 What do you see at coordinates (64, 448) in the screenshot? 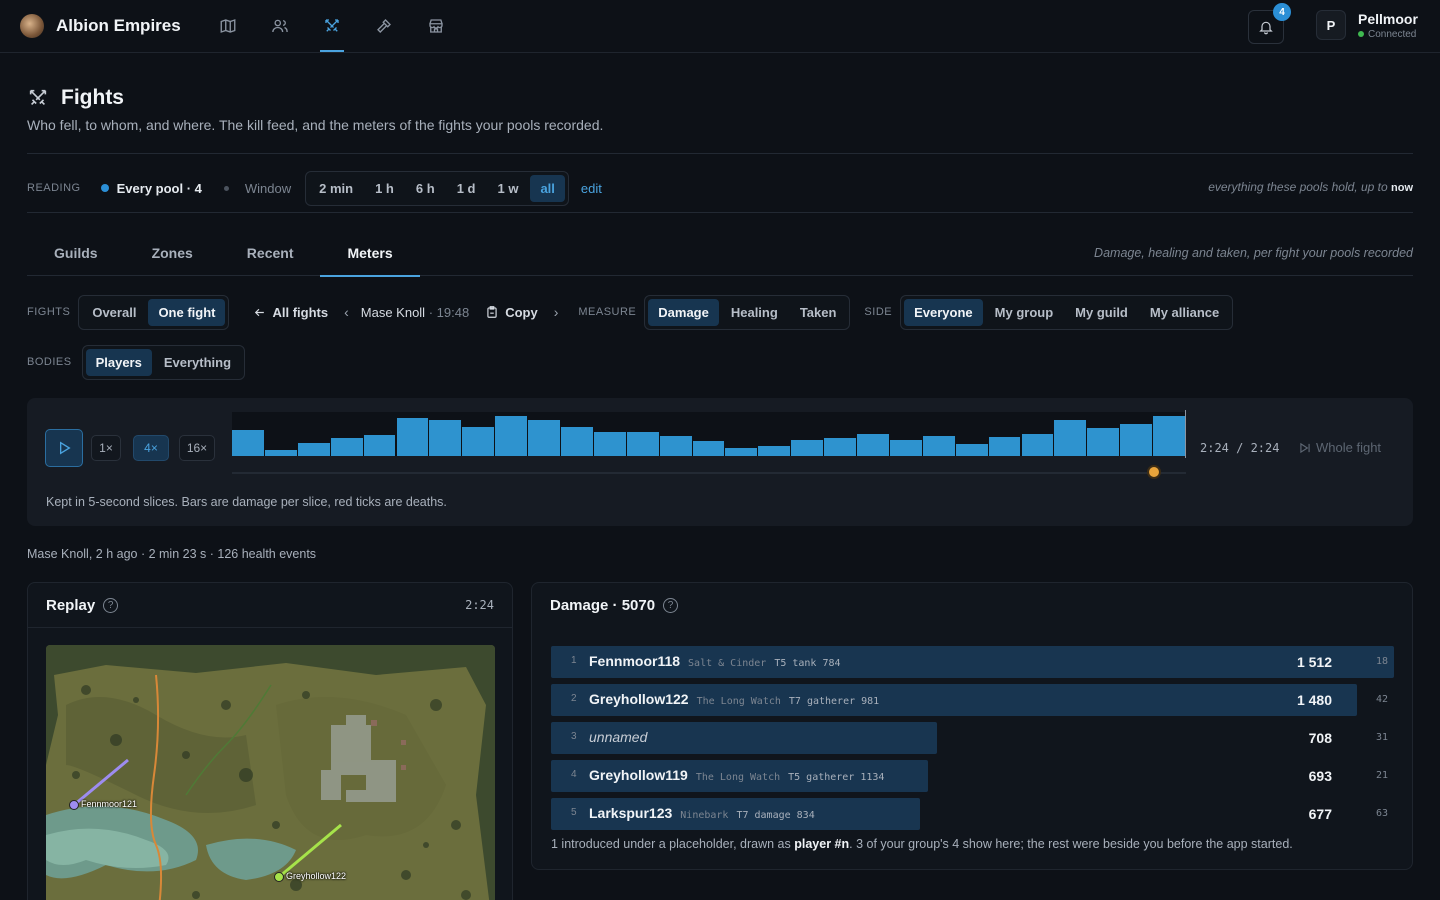
I see `play-button` at bounding box center [64, 448].